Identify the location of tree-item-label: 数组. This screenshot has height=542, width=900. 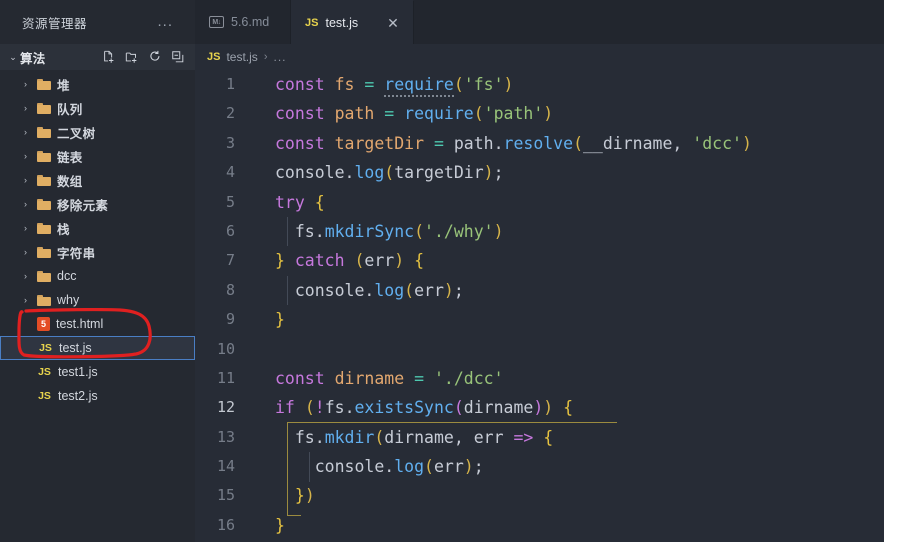
(70, 181).